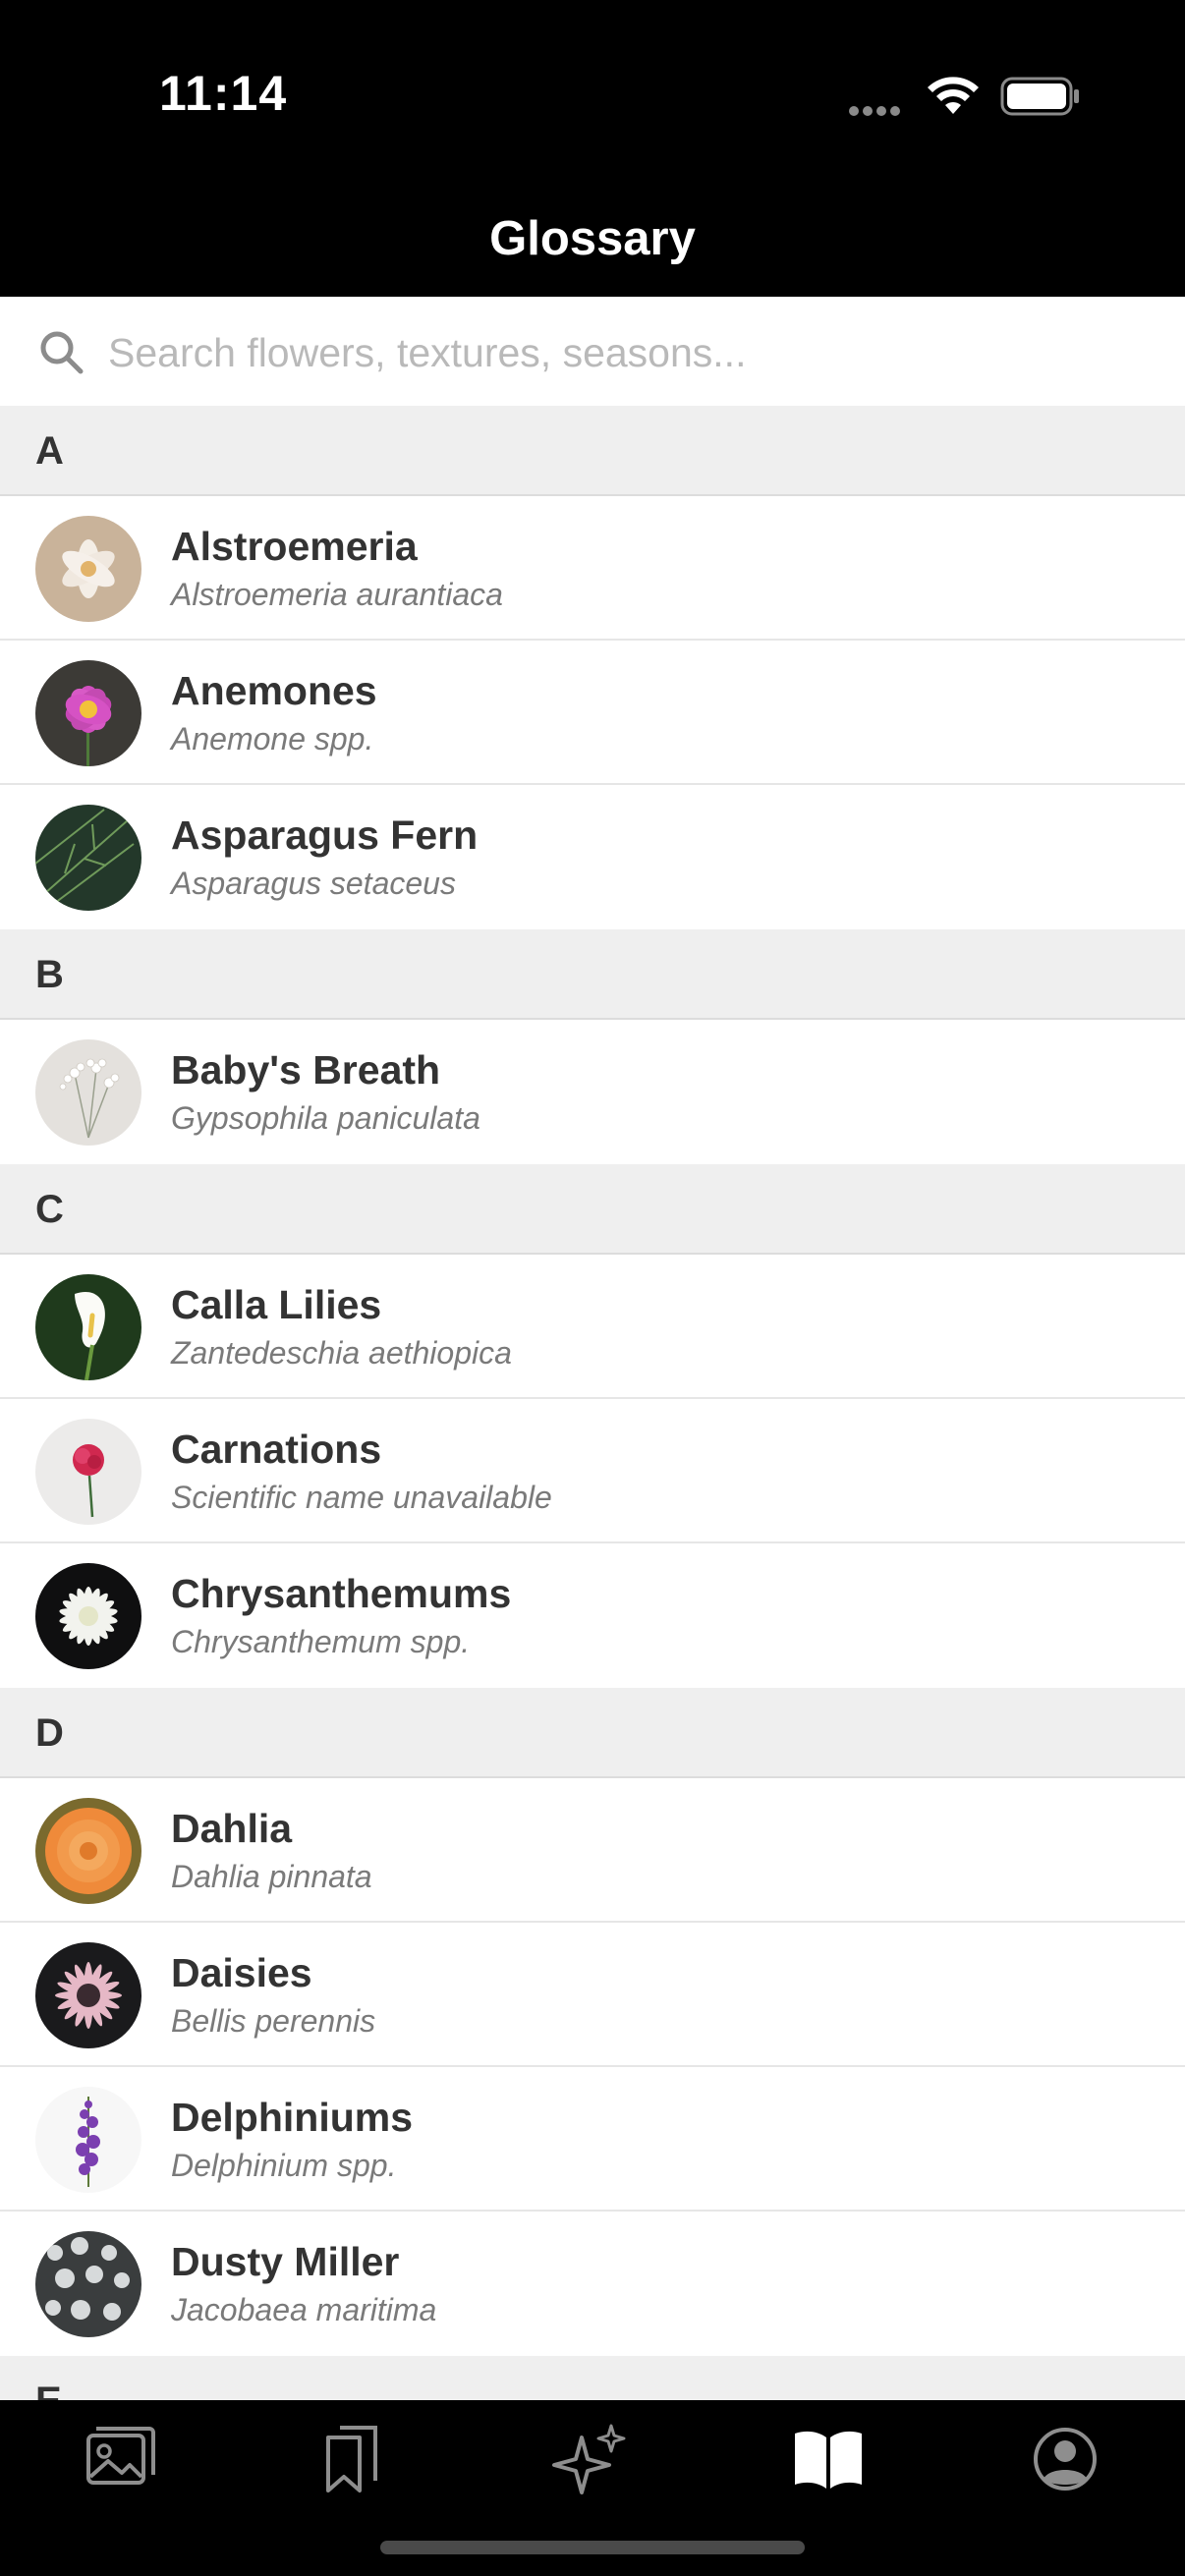  I want to click on cellular-signal-icon, so click(879, 109).